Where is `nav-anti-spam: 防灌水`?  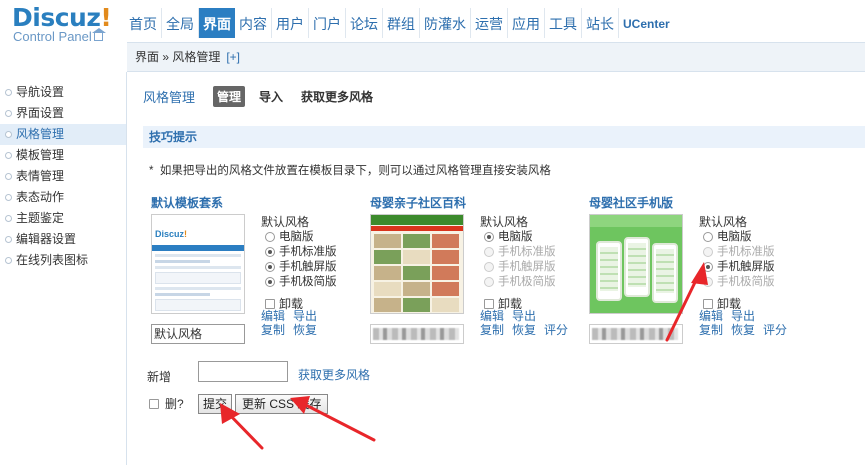 nav-anti-spam: 防灌水 is located at coordinates (445, 23).